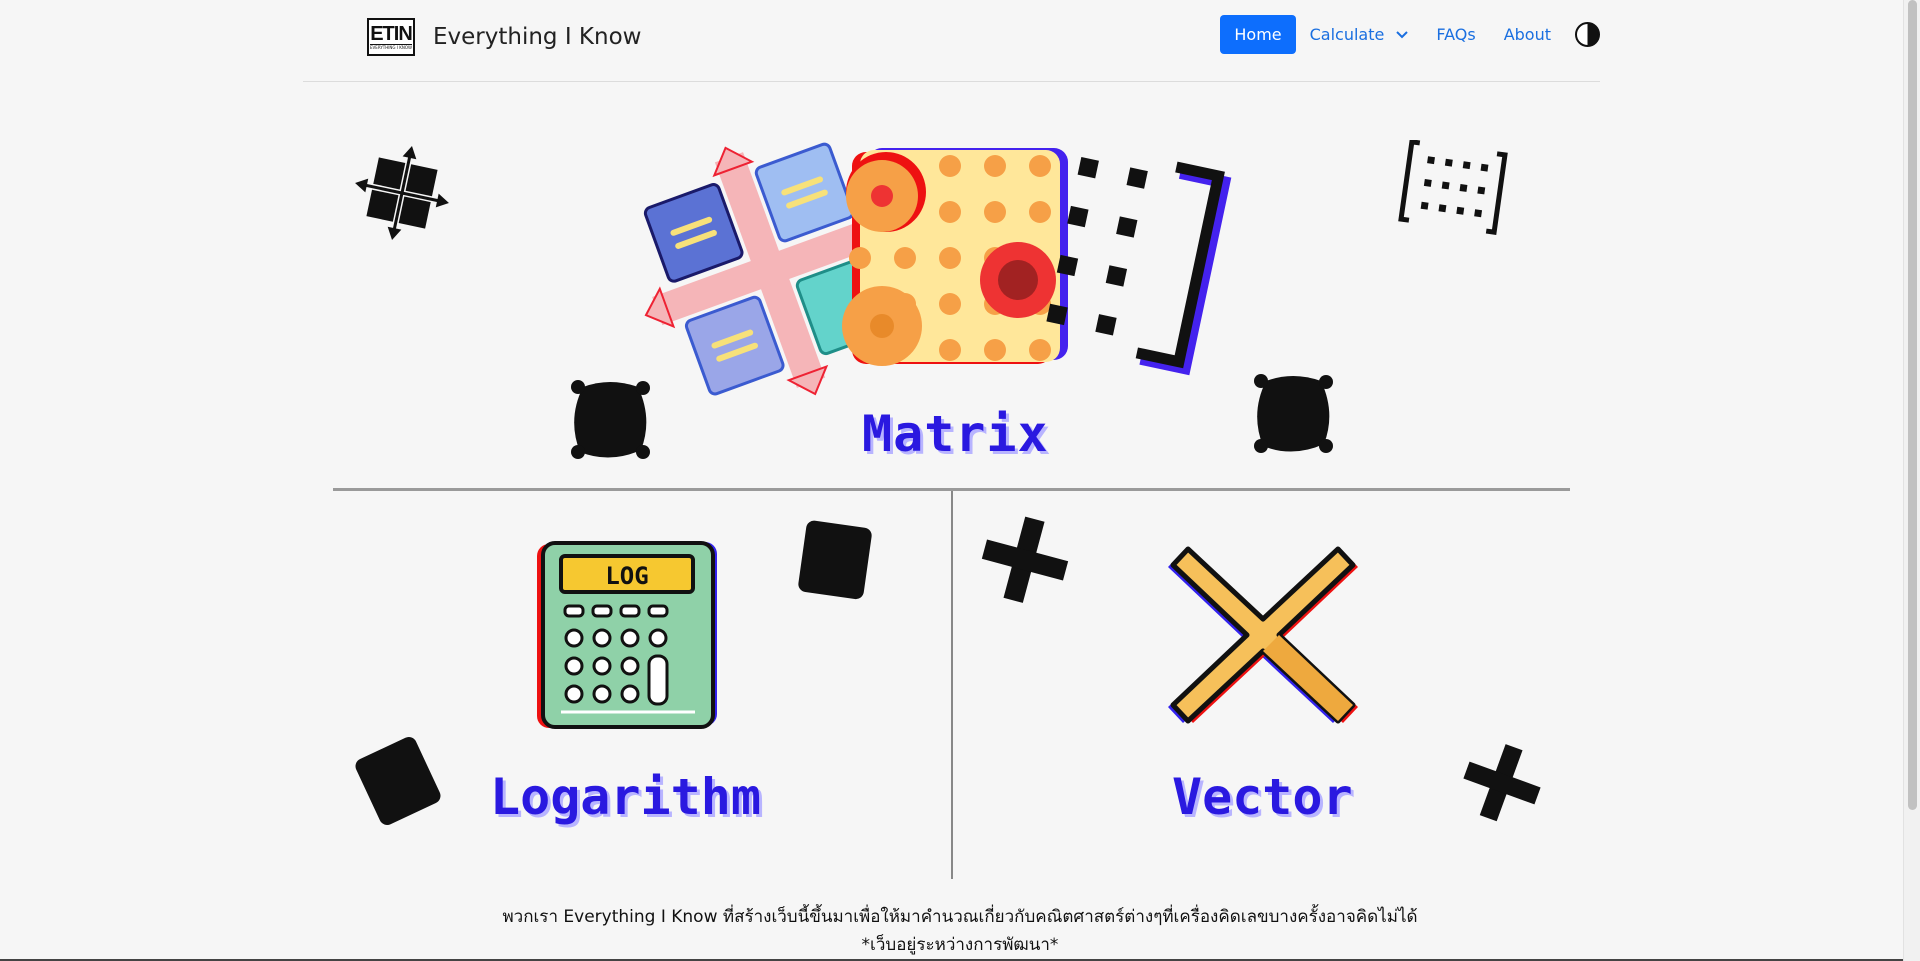 The image size is (1920, 961). I want to click on logarithm-illustration: LOG, so click(627, 635).